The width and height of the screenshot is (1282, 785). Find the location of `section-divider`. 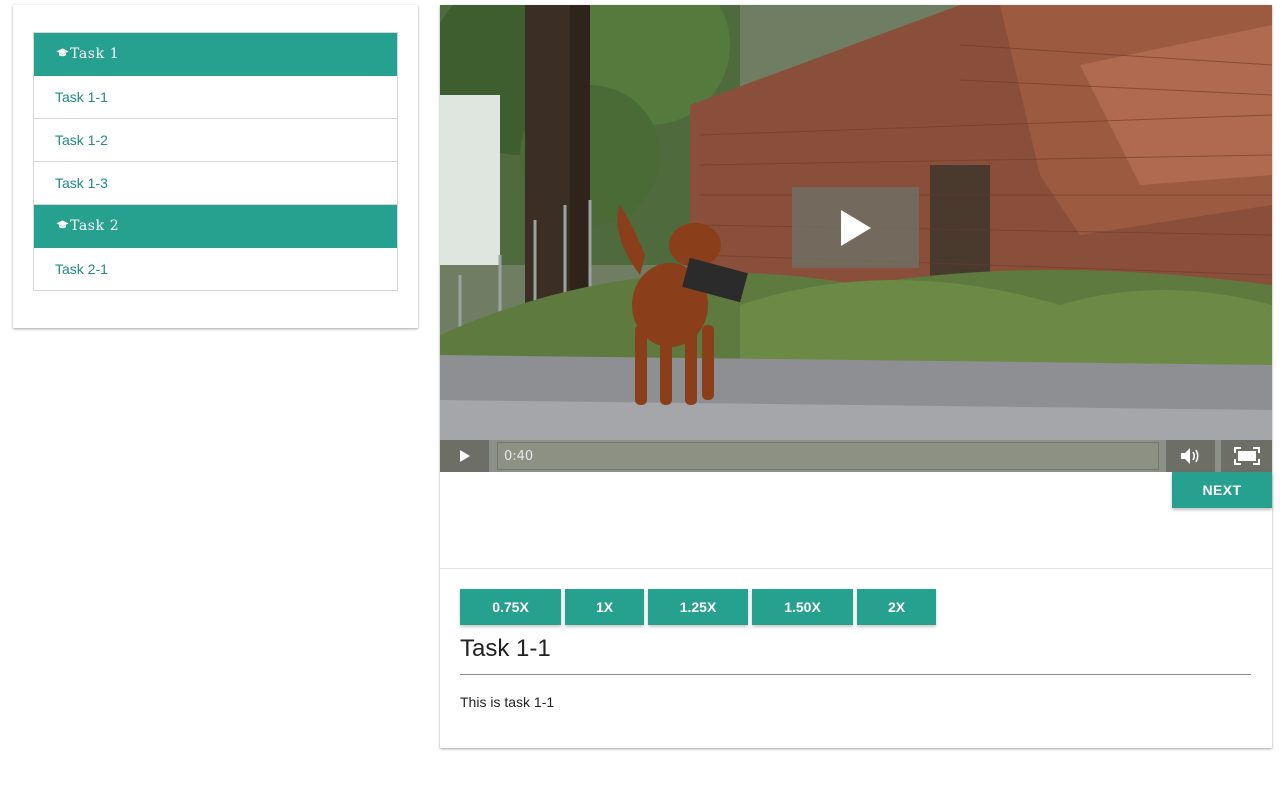

section-divider is located at coordinates (856, 568).